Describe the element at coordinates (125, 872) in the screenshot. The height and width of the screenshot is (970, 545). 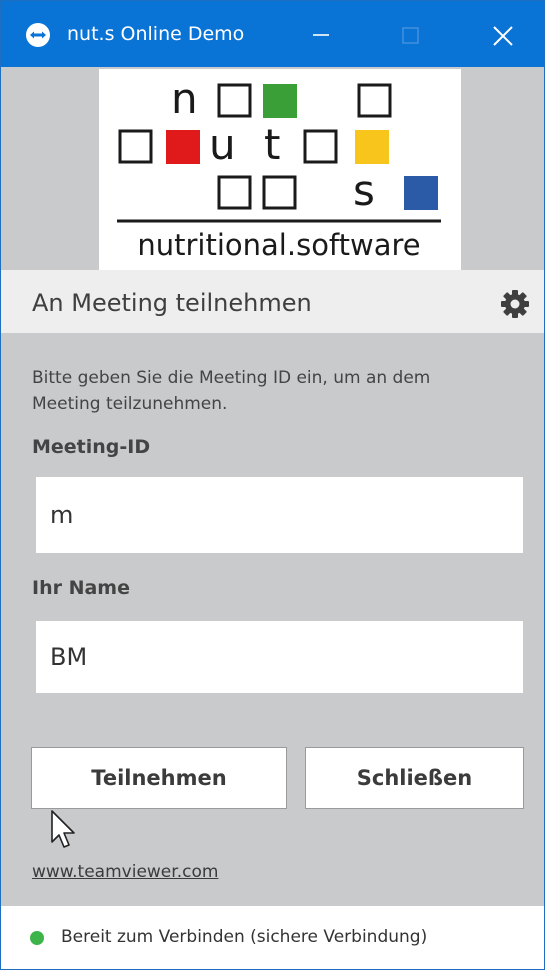
I see `teamviewer-link: www.teamviewer.com` at that location.